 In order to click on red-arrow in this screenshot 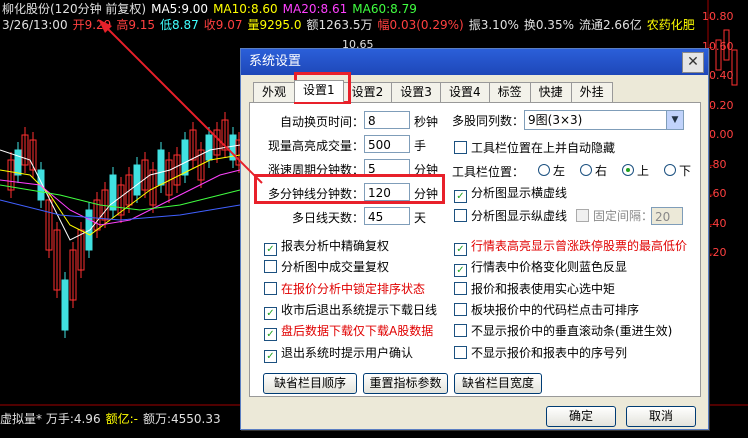, I will do `click(180, 101)`.